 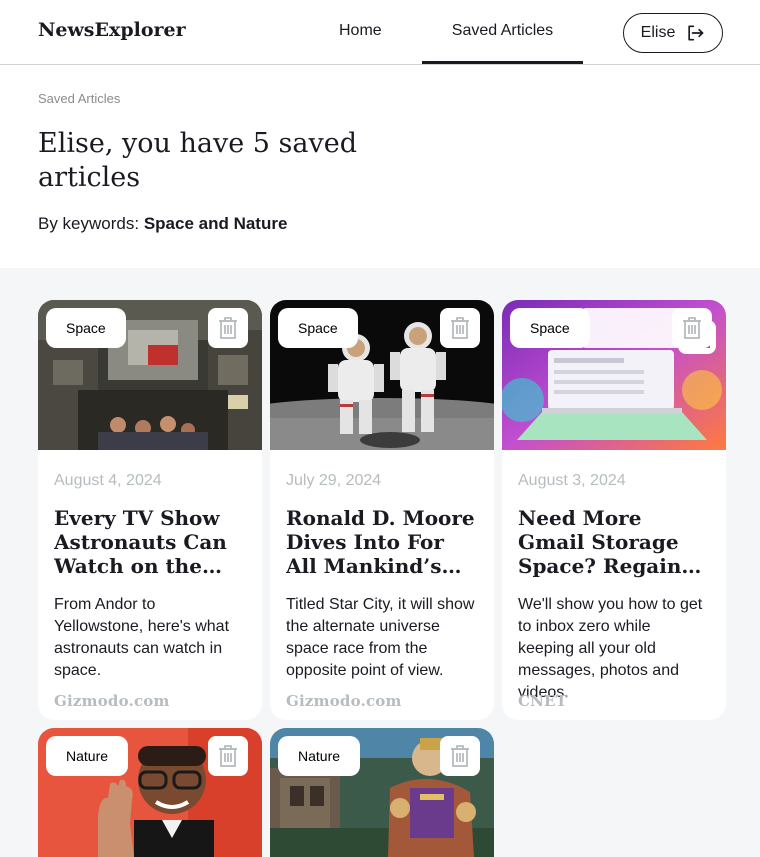 What do you see at coordinates (502, 32) in the screenshot?
I see `nav-saved-articles-link: Saved Articles` at bounding box center [502, 32].